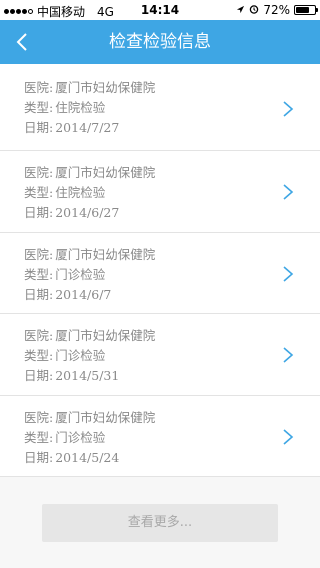  I want to click on battery-icon, so click(306, 10).